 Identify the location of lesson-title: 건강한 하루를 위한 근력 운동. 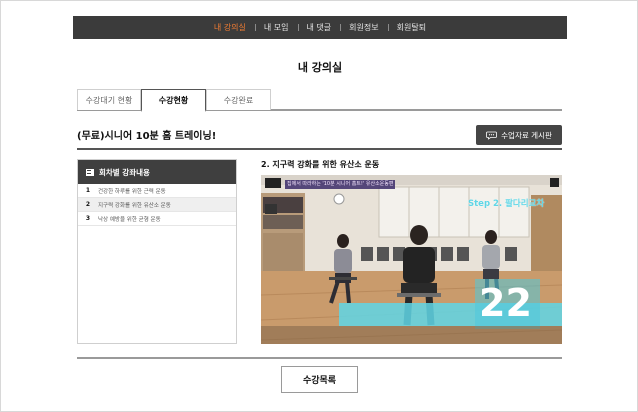
(132, 191).